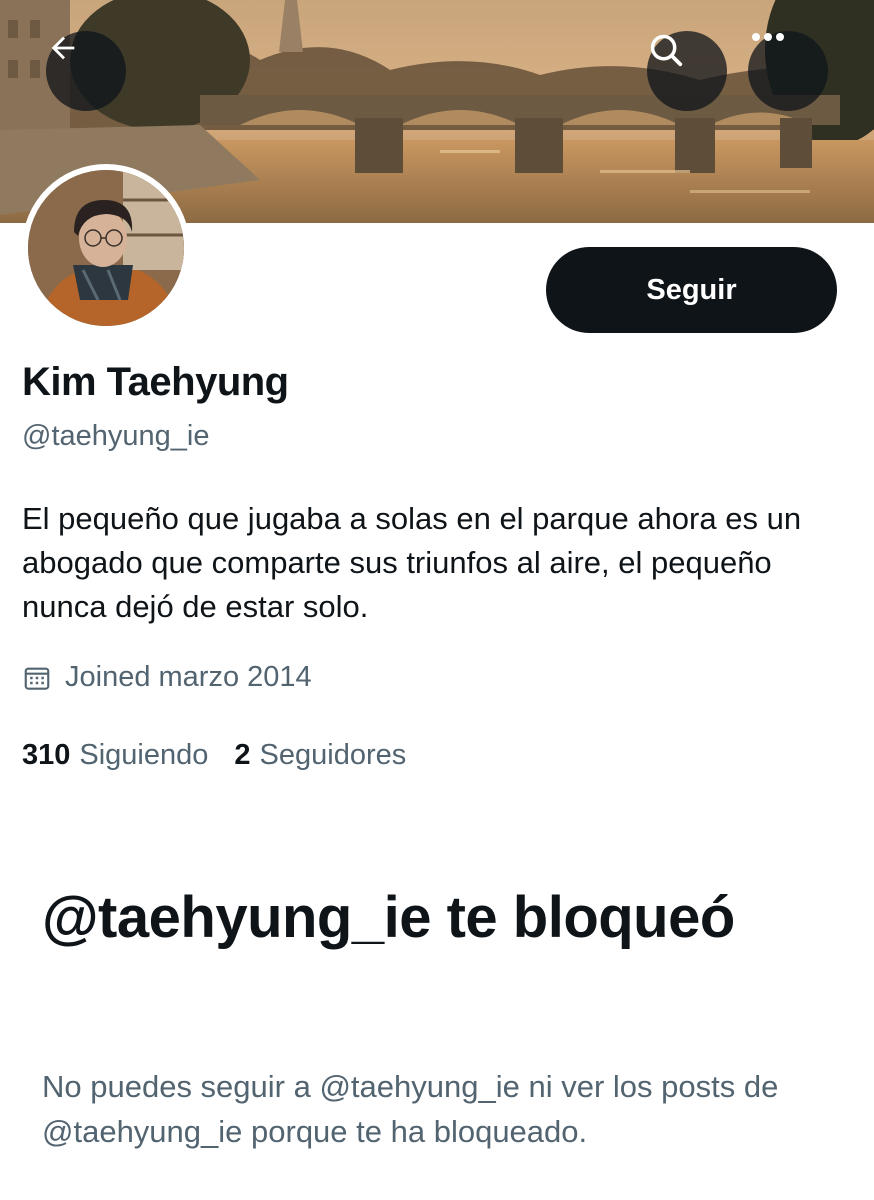  Describe the element at coordinates (666, 50) in the screenshot. I see `search-icon` at that location.